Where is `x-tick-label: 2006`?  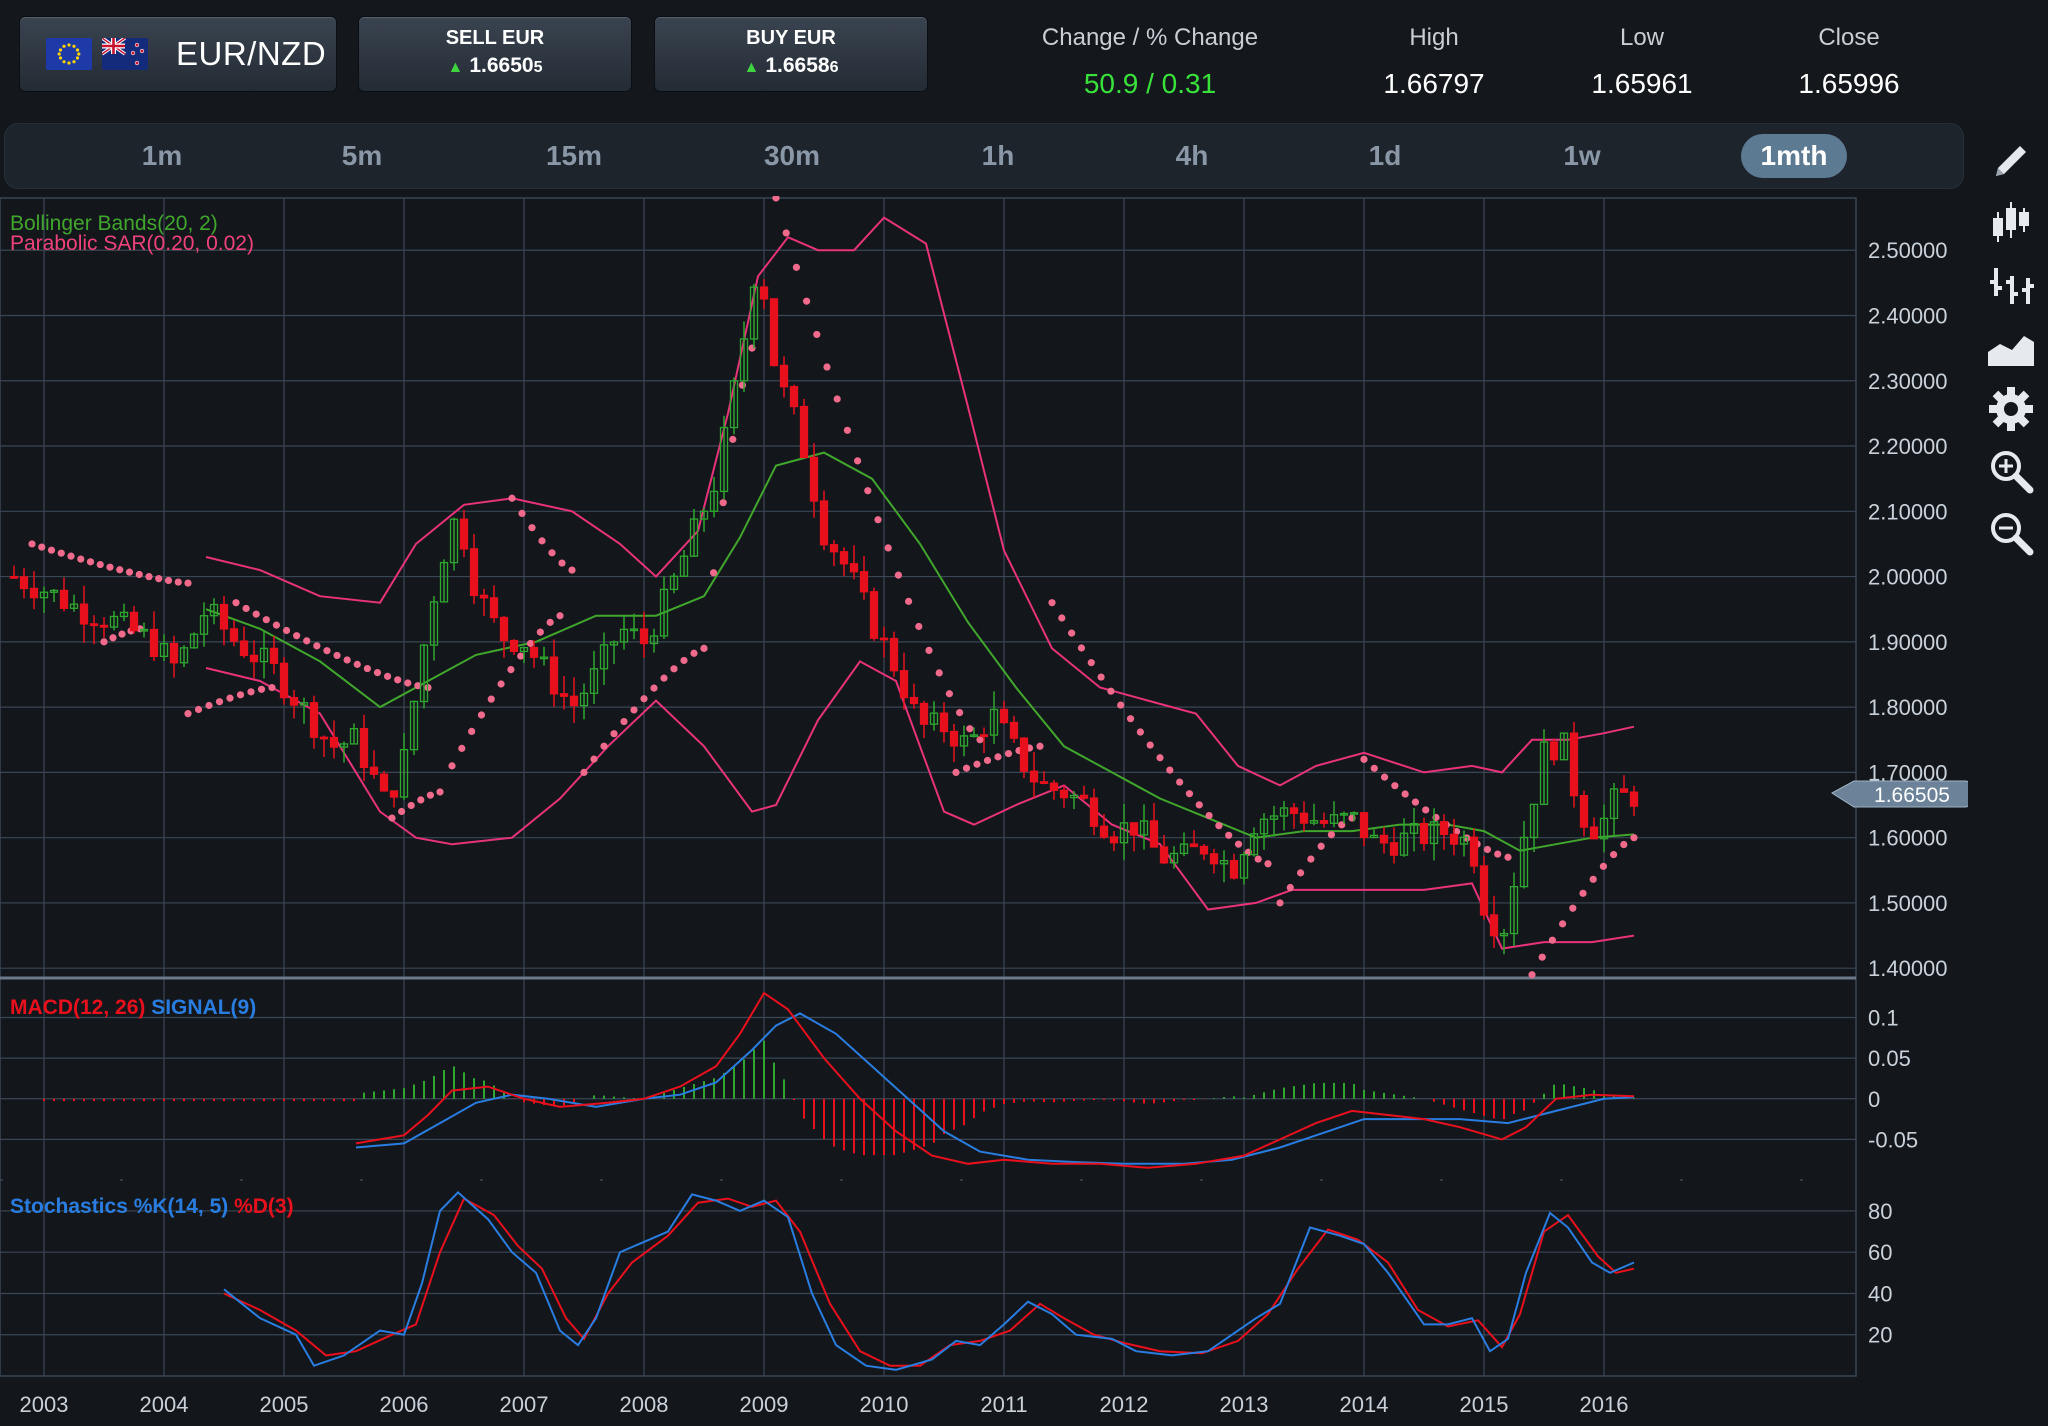 x-tick-label: 2006 is located at coordinates (404, 1404).